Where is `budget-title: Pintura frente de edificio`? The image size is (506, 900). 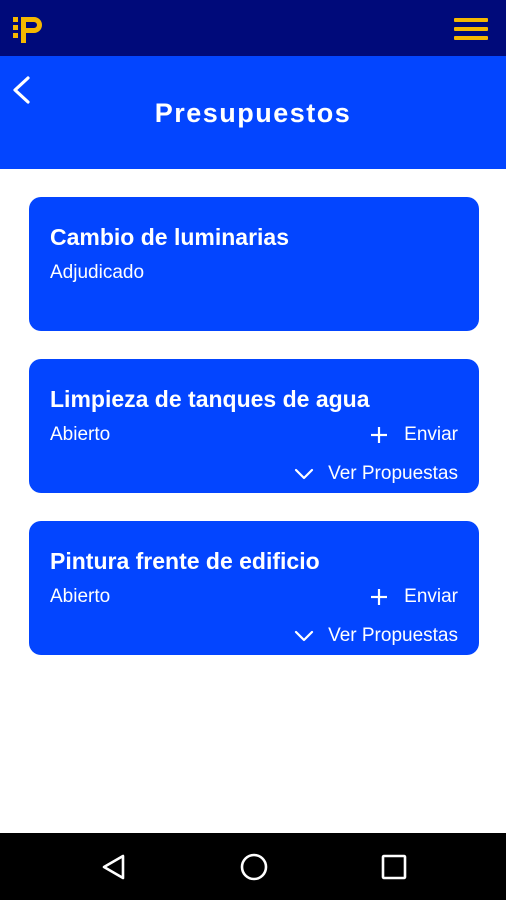
budget-title: Pintura frente de edificio is located at coordinates (185, 561).